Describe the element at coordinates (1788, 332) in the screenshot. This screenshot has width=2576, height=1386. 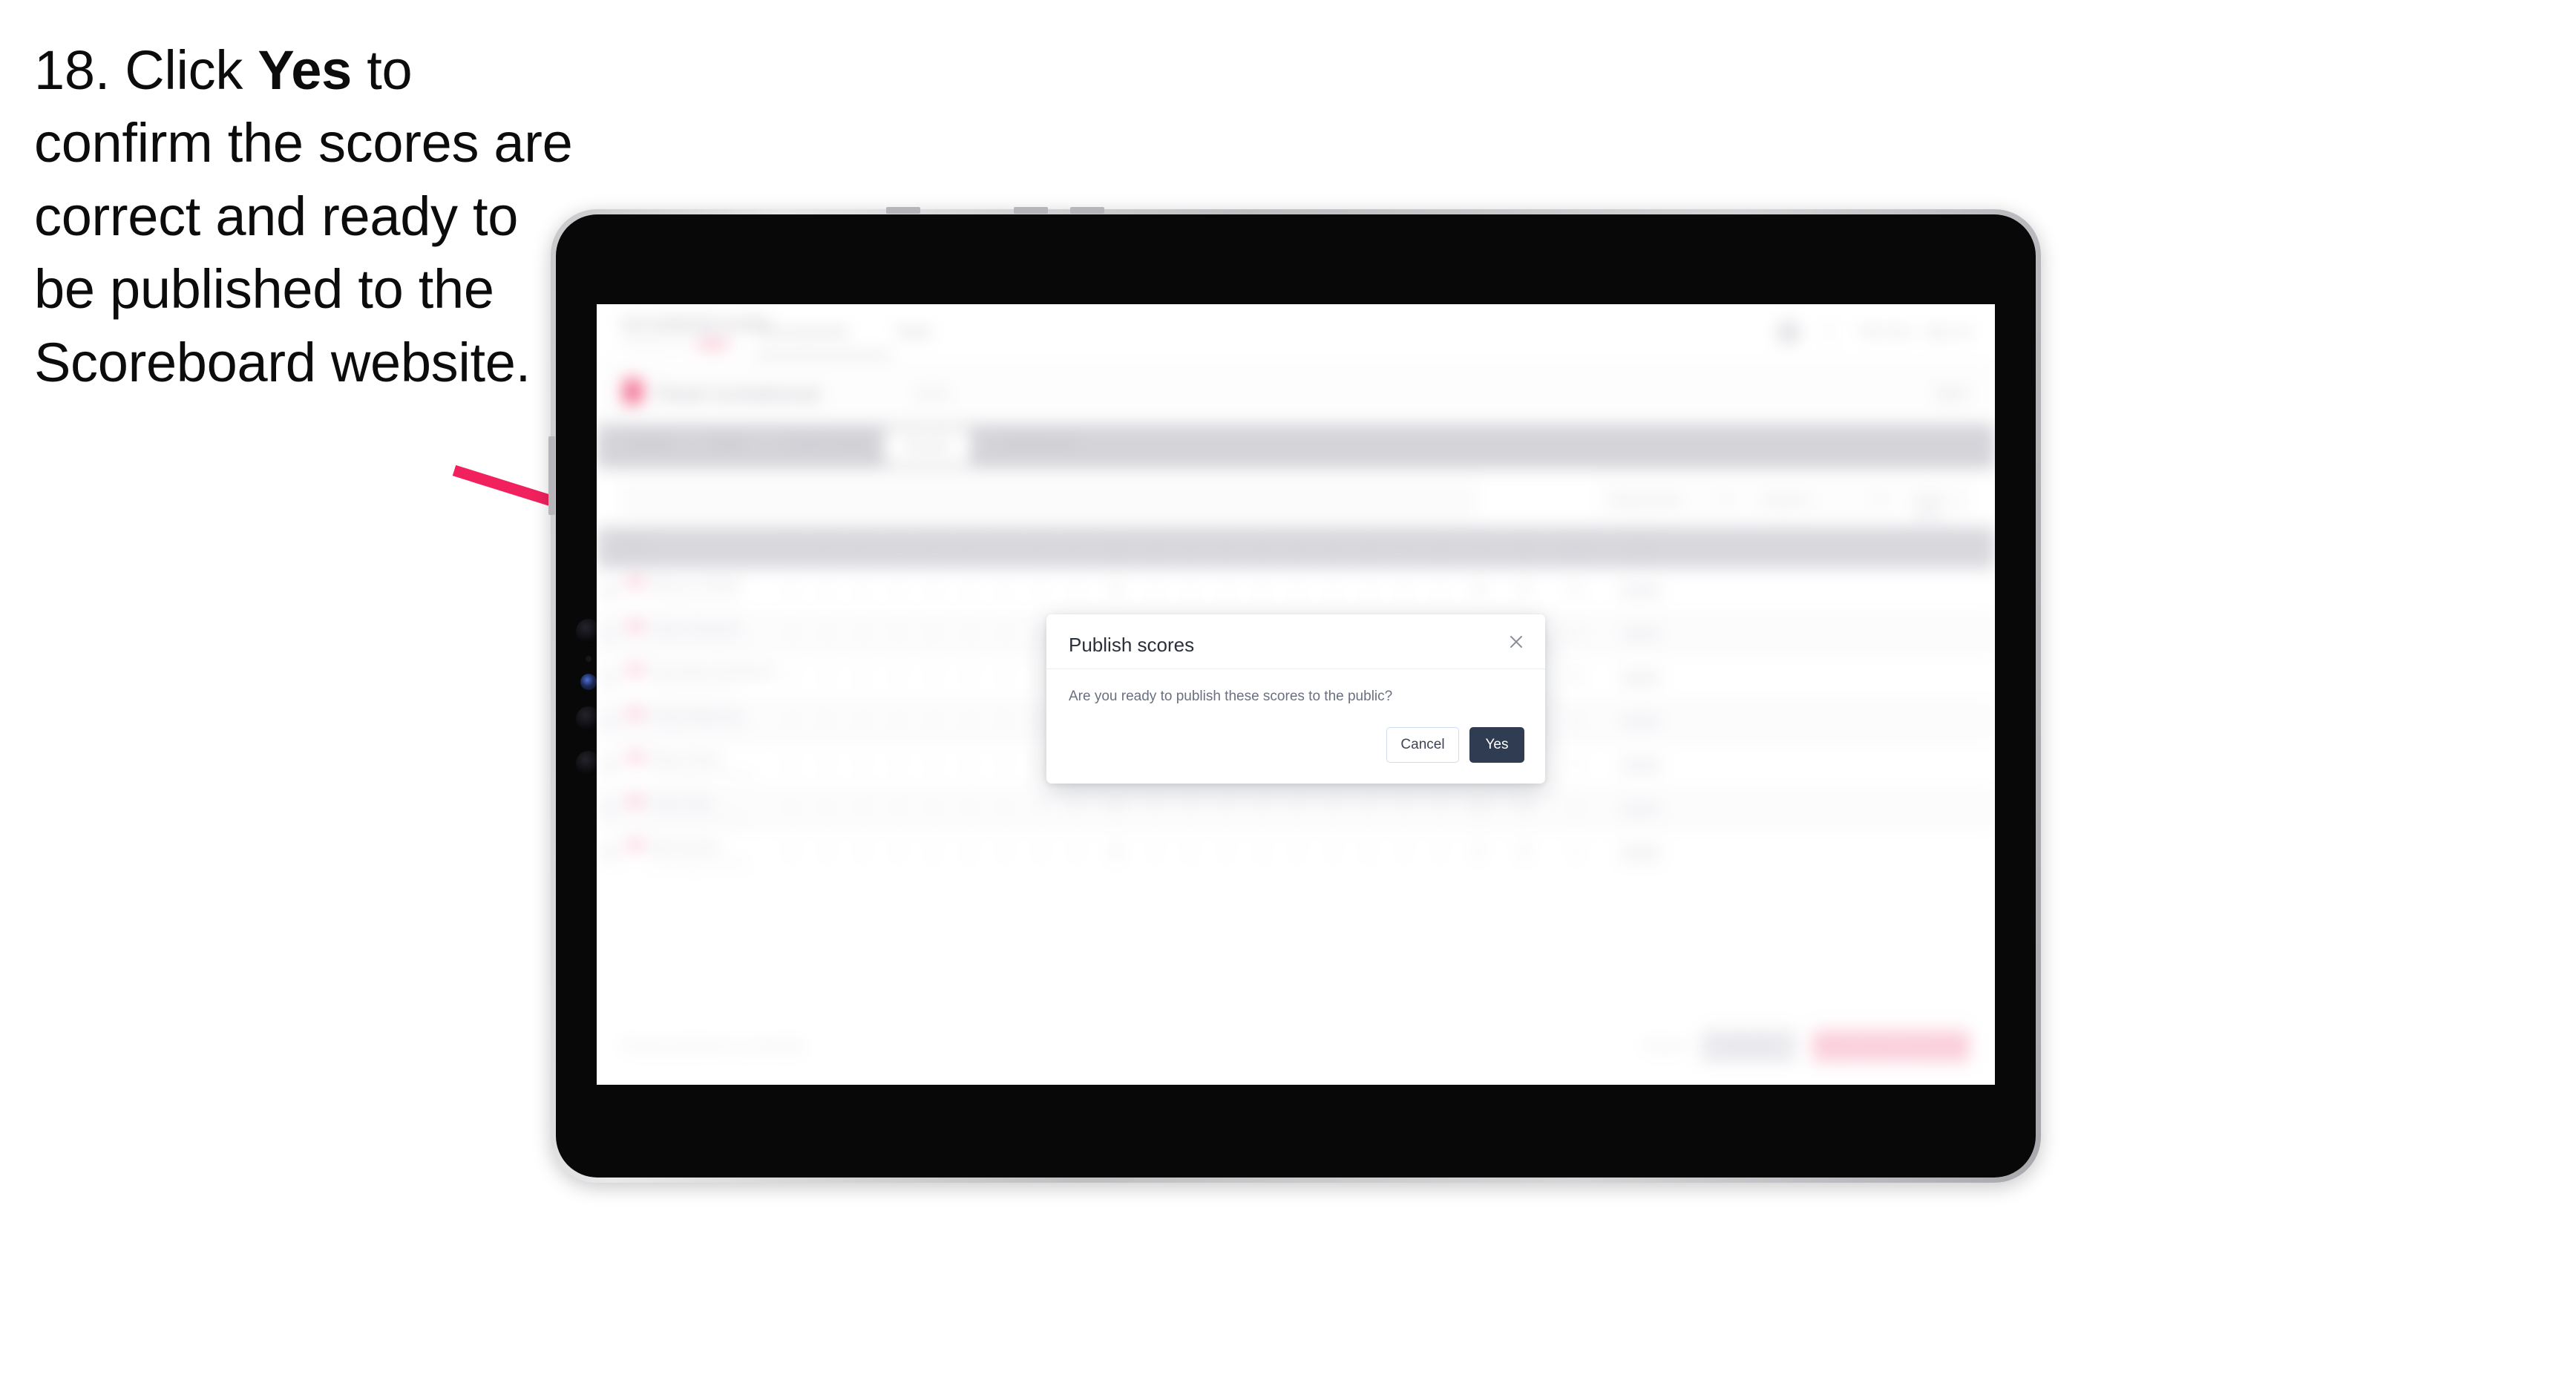
I see `avatar` at that location.